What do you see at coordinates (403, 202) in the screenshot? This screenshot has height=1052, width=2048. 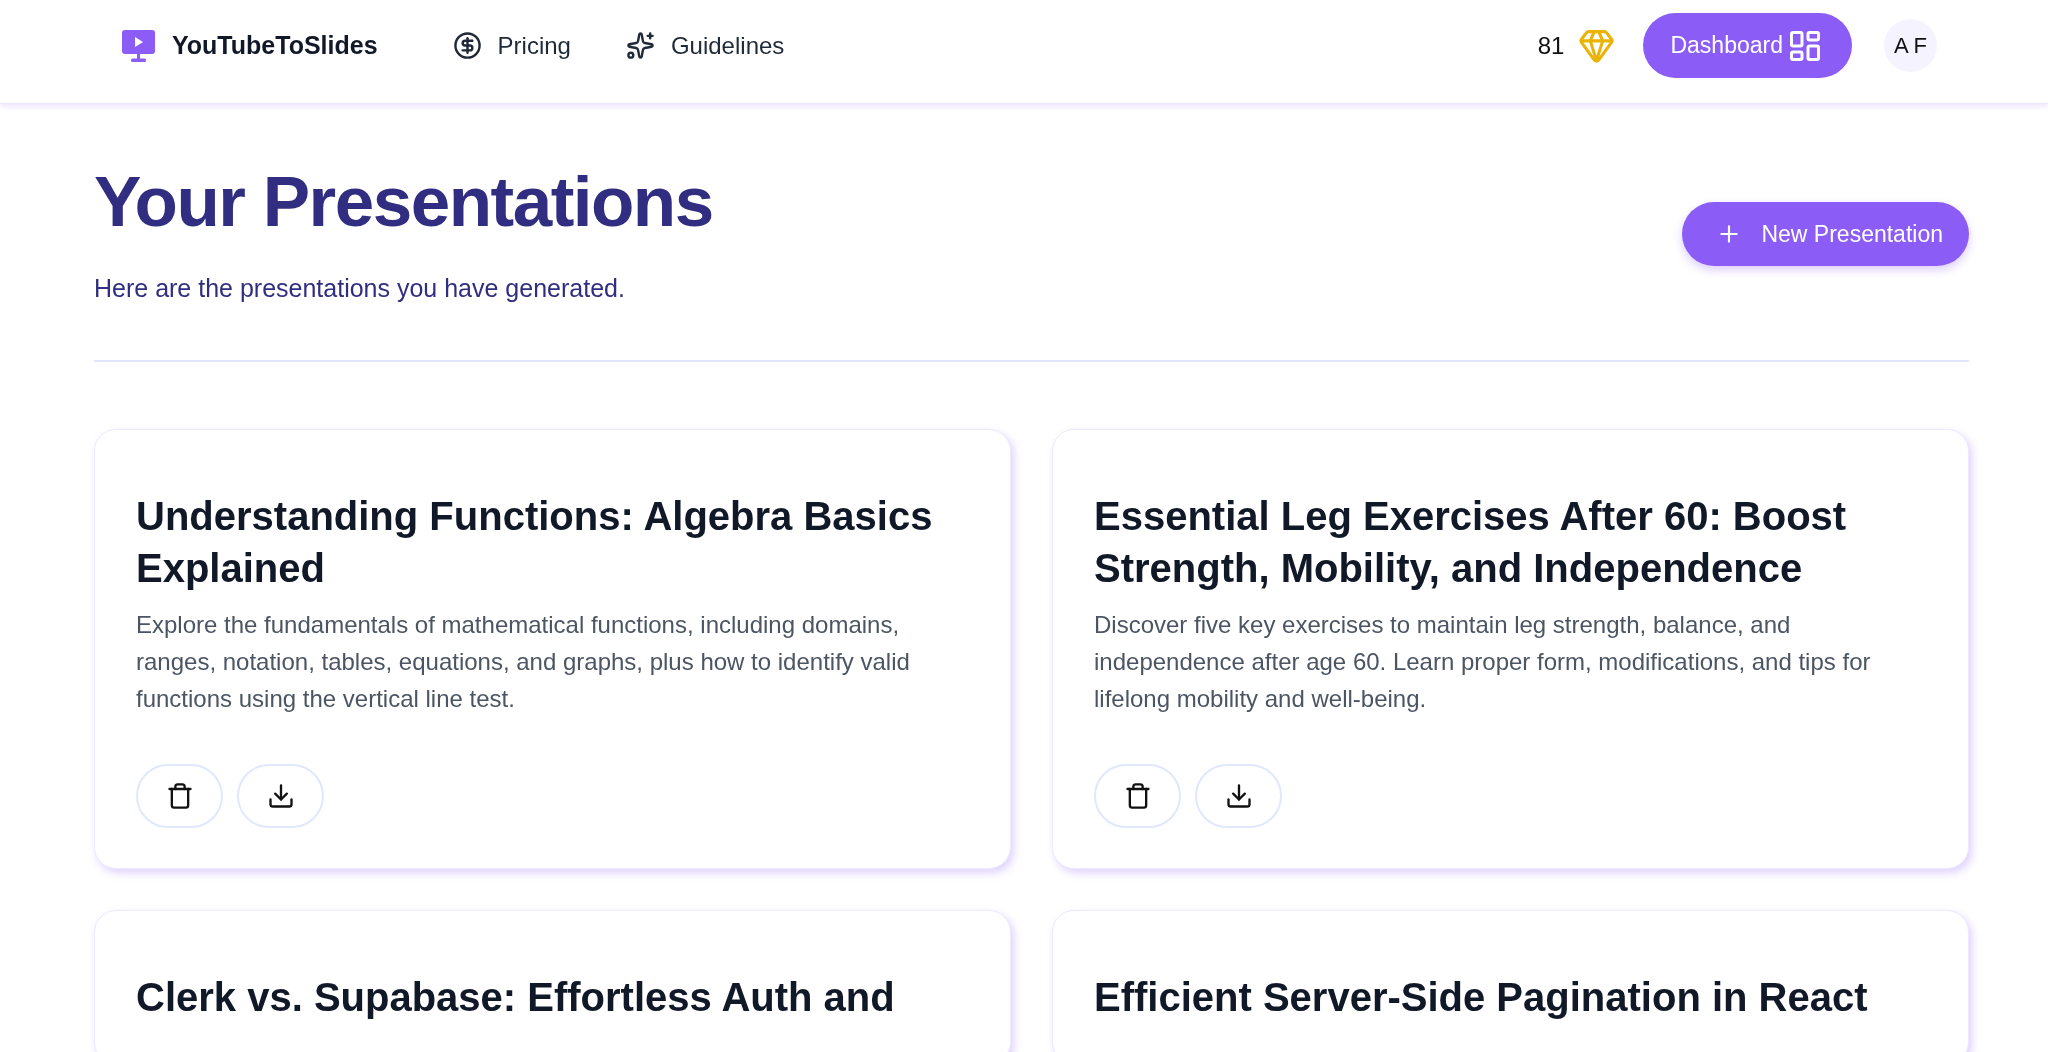 I see `page-title: Your Presentations` at bounding box center [403, 202].